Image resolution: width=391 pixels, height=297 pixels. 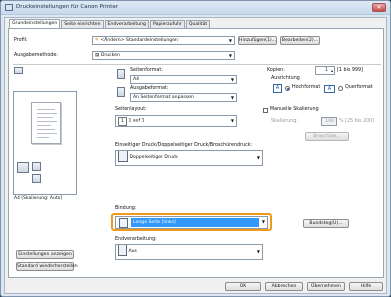 I want to click on page-layout-select: 1 1 auf 1 ▼, so click(x=176, y=121).